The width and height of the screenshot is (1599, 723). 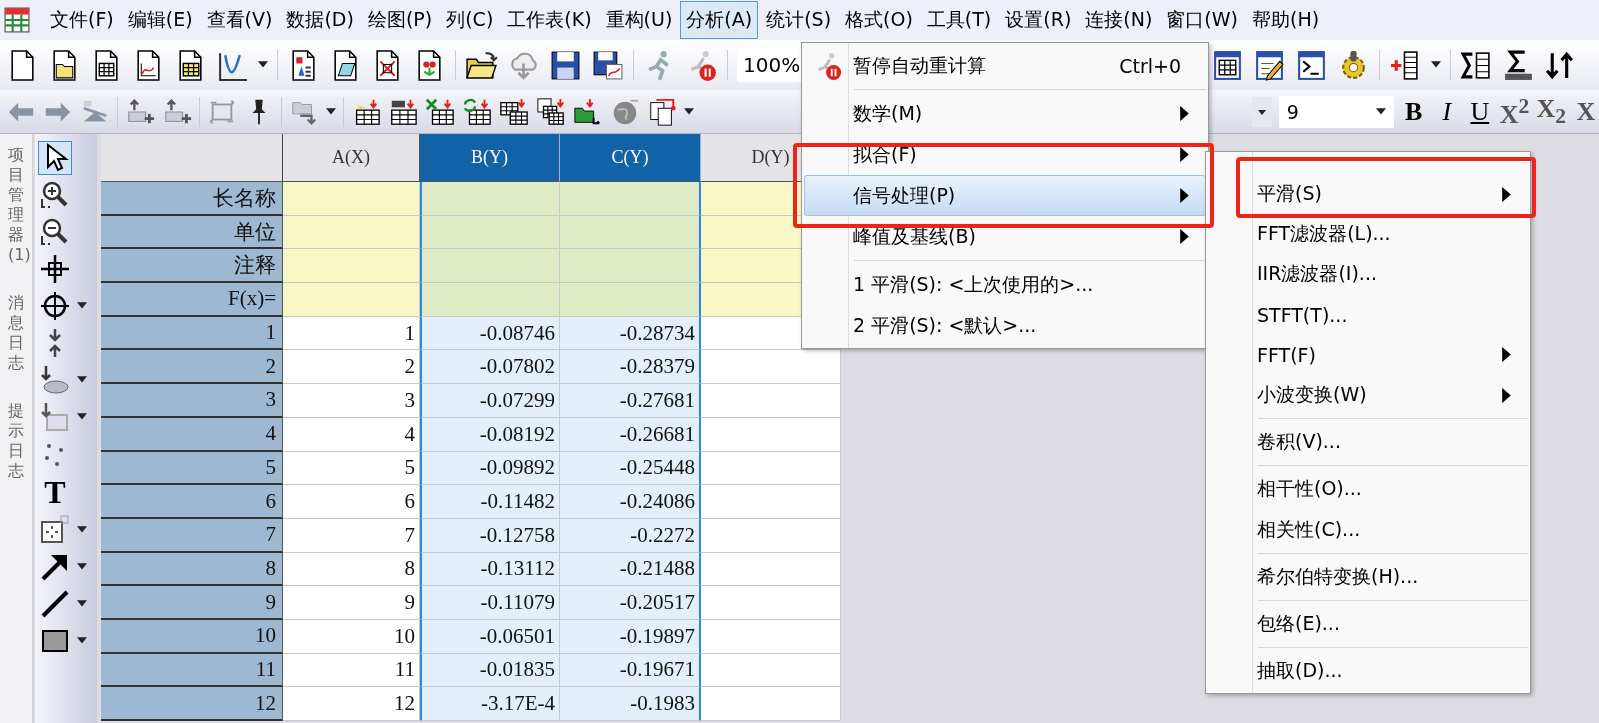 What do you see at coordinates (959, 20) in the screenshot?
I see `menu-item: 工具(T)` at bounding box center [959, 20].